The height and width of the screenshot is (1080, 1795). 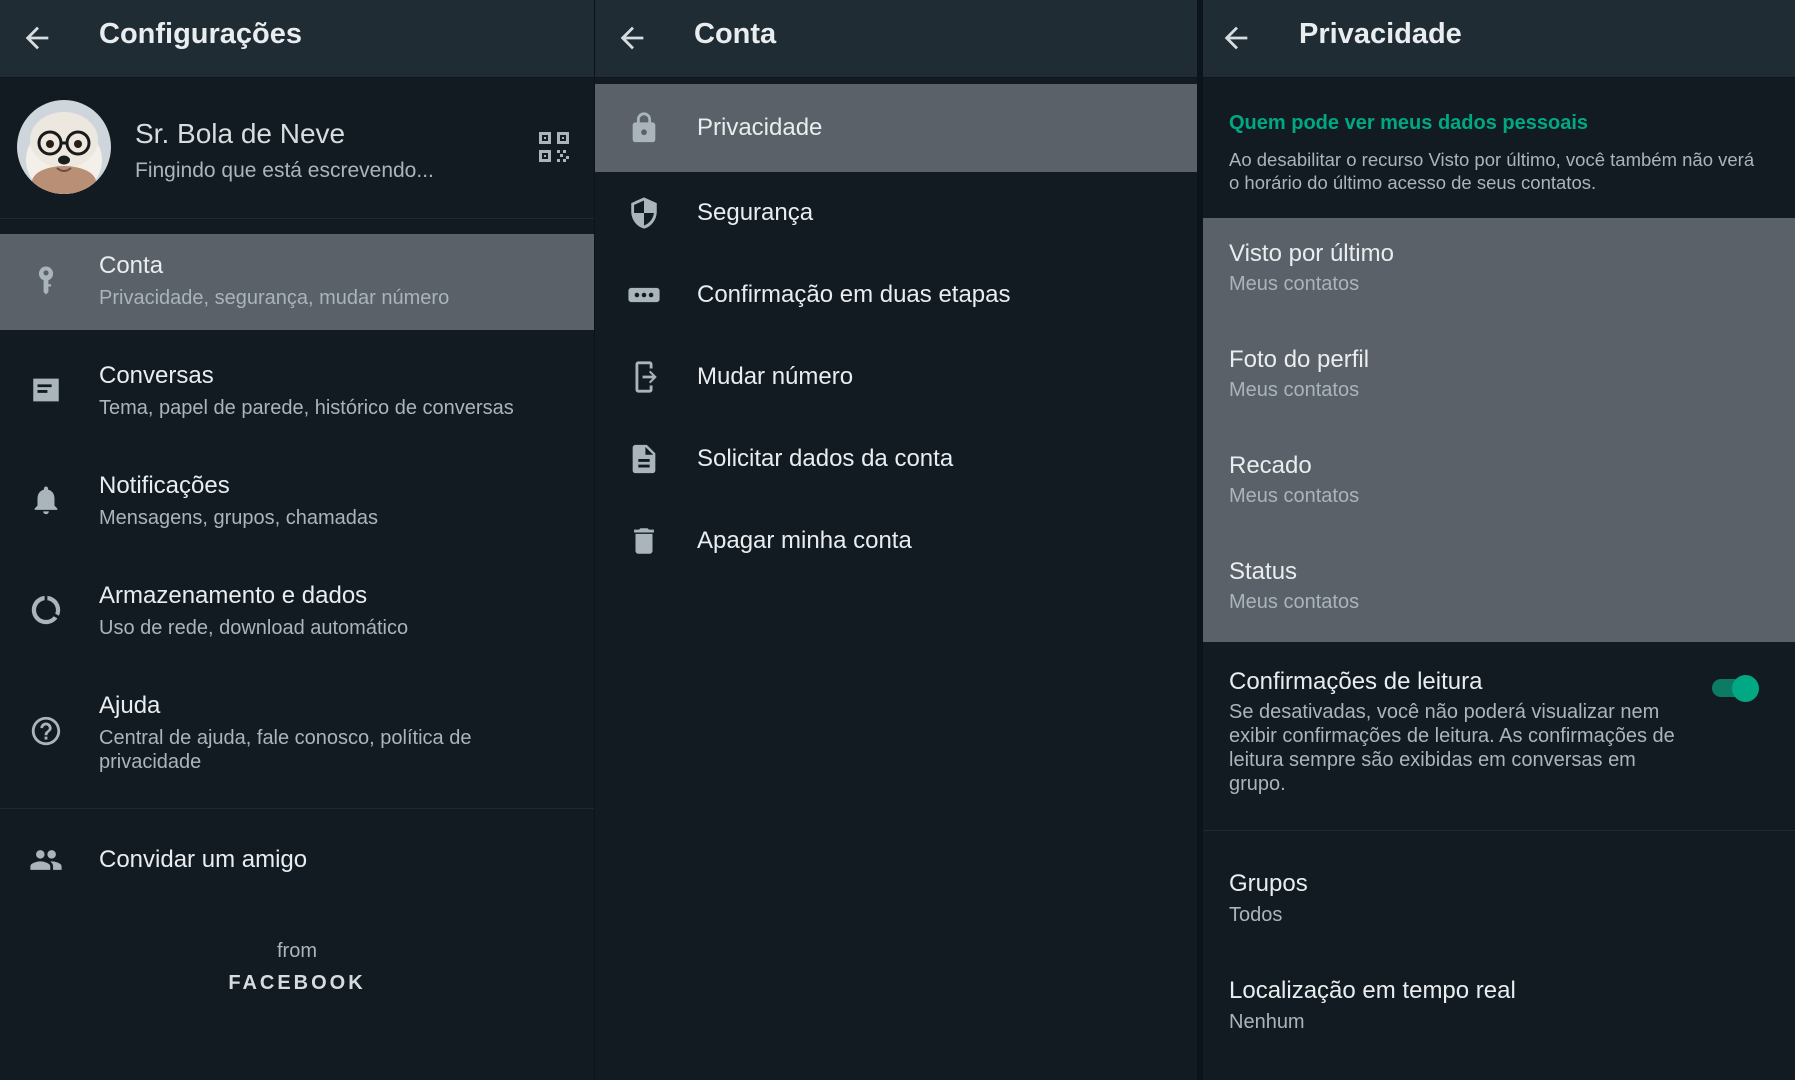 I want to click on bell-icon, so click(x=46, y=500).